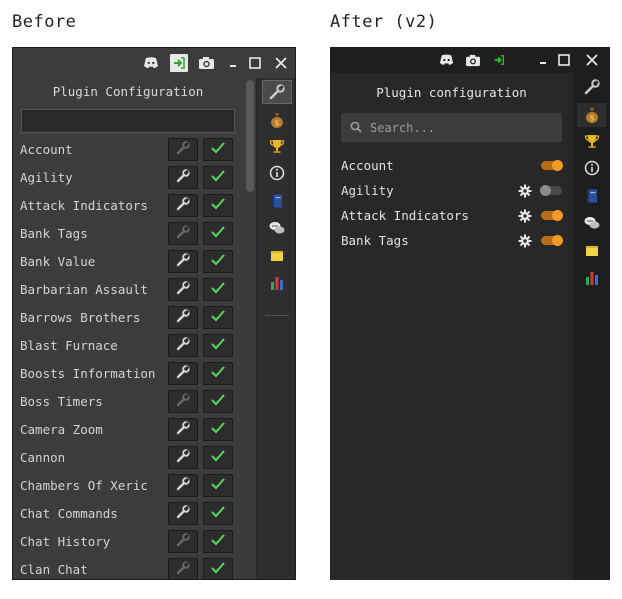  Describe the element at coordinates (250, 328) in the screenshot. I see `before-scrollbar` at that location.